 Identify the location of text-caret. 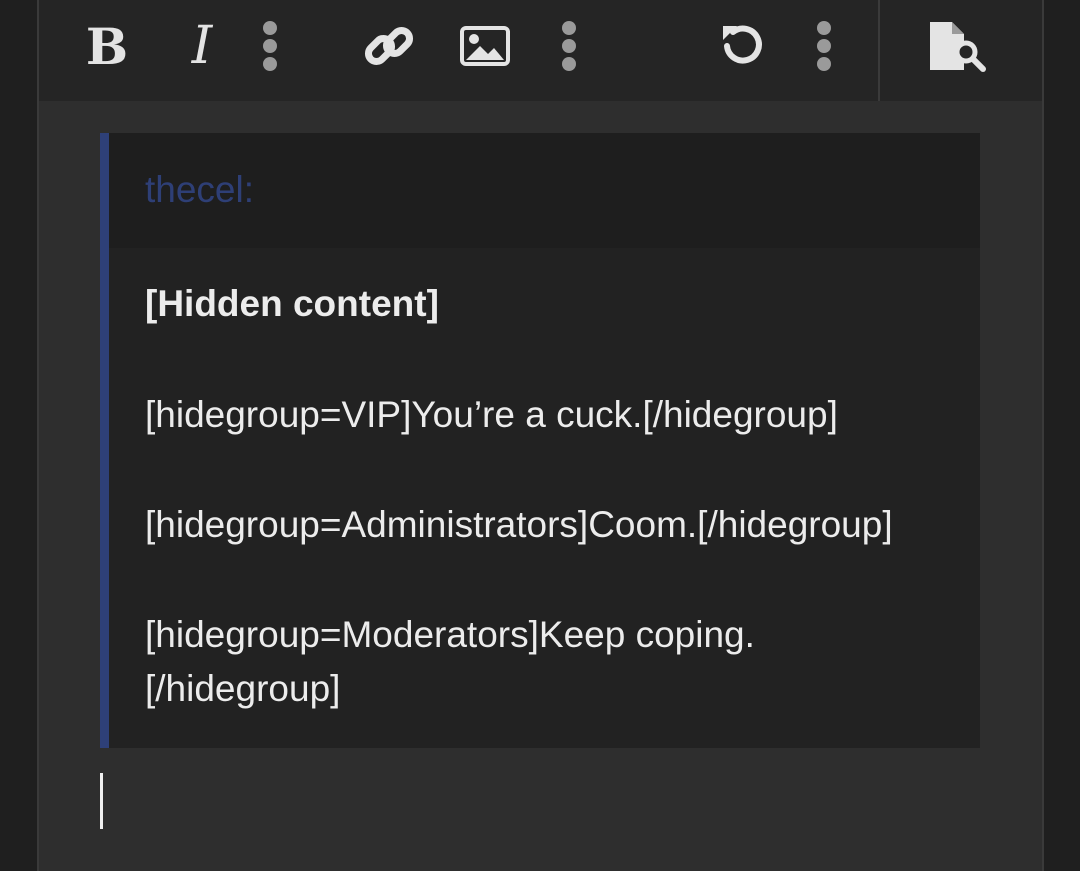
(101, 801).